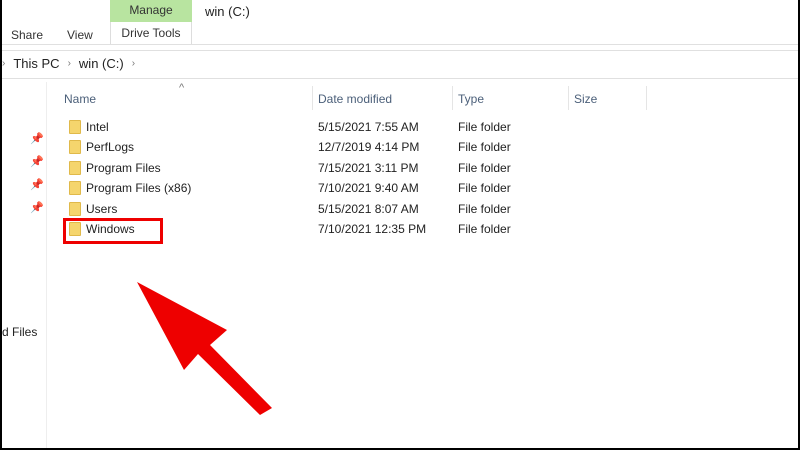 The image size is (800, 450). I want to click on file-date: 7/15/2021 3:11 PM, so click(368, 167).